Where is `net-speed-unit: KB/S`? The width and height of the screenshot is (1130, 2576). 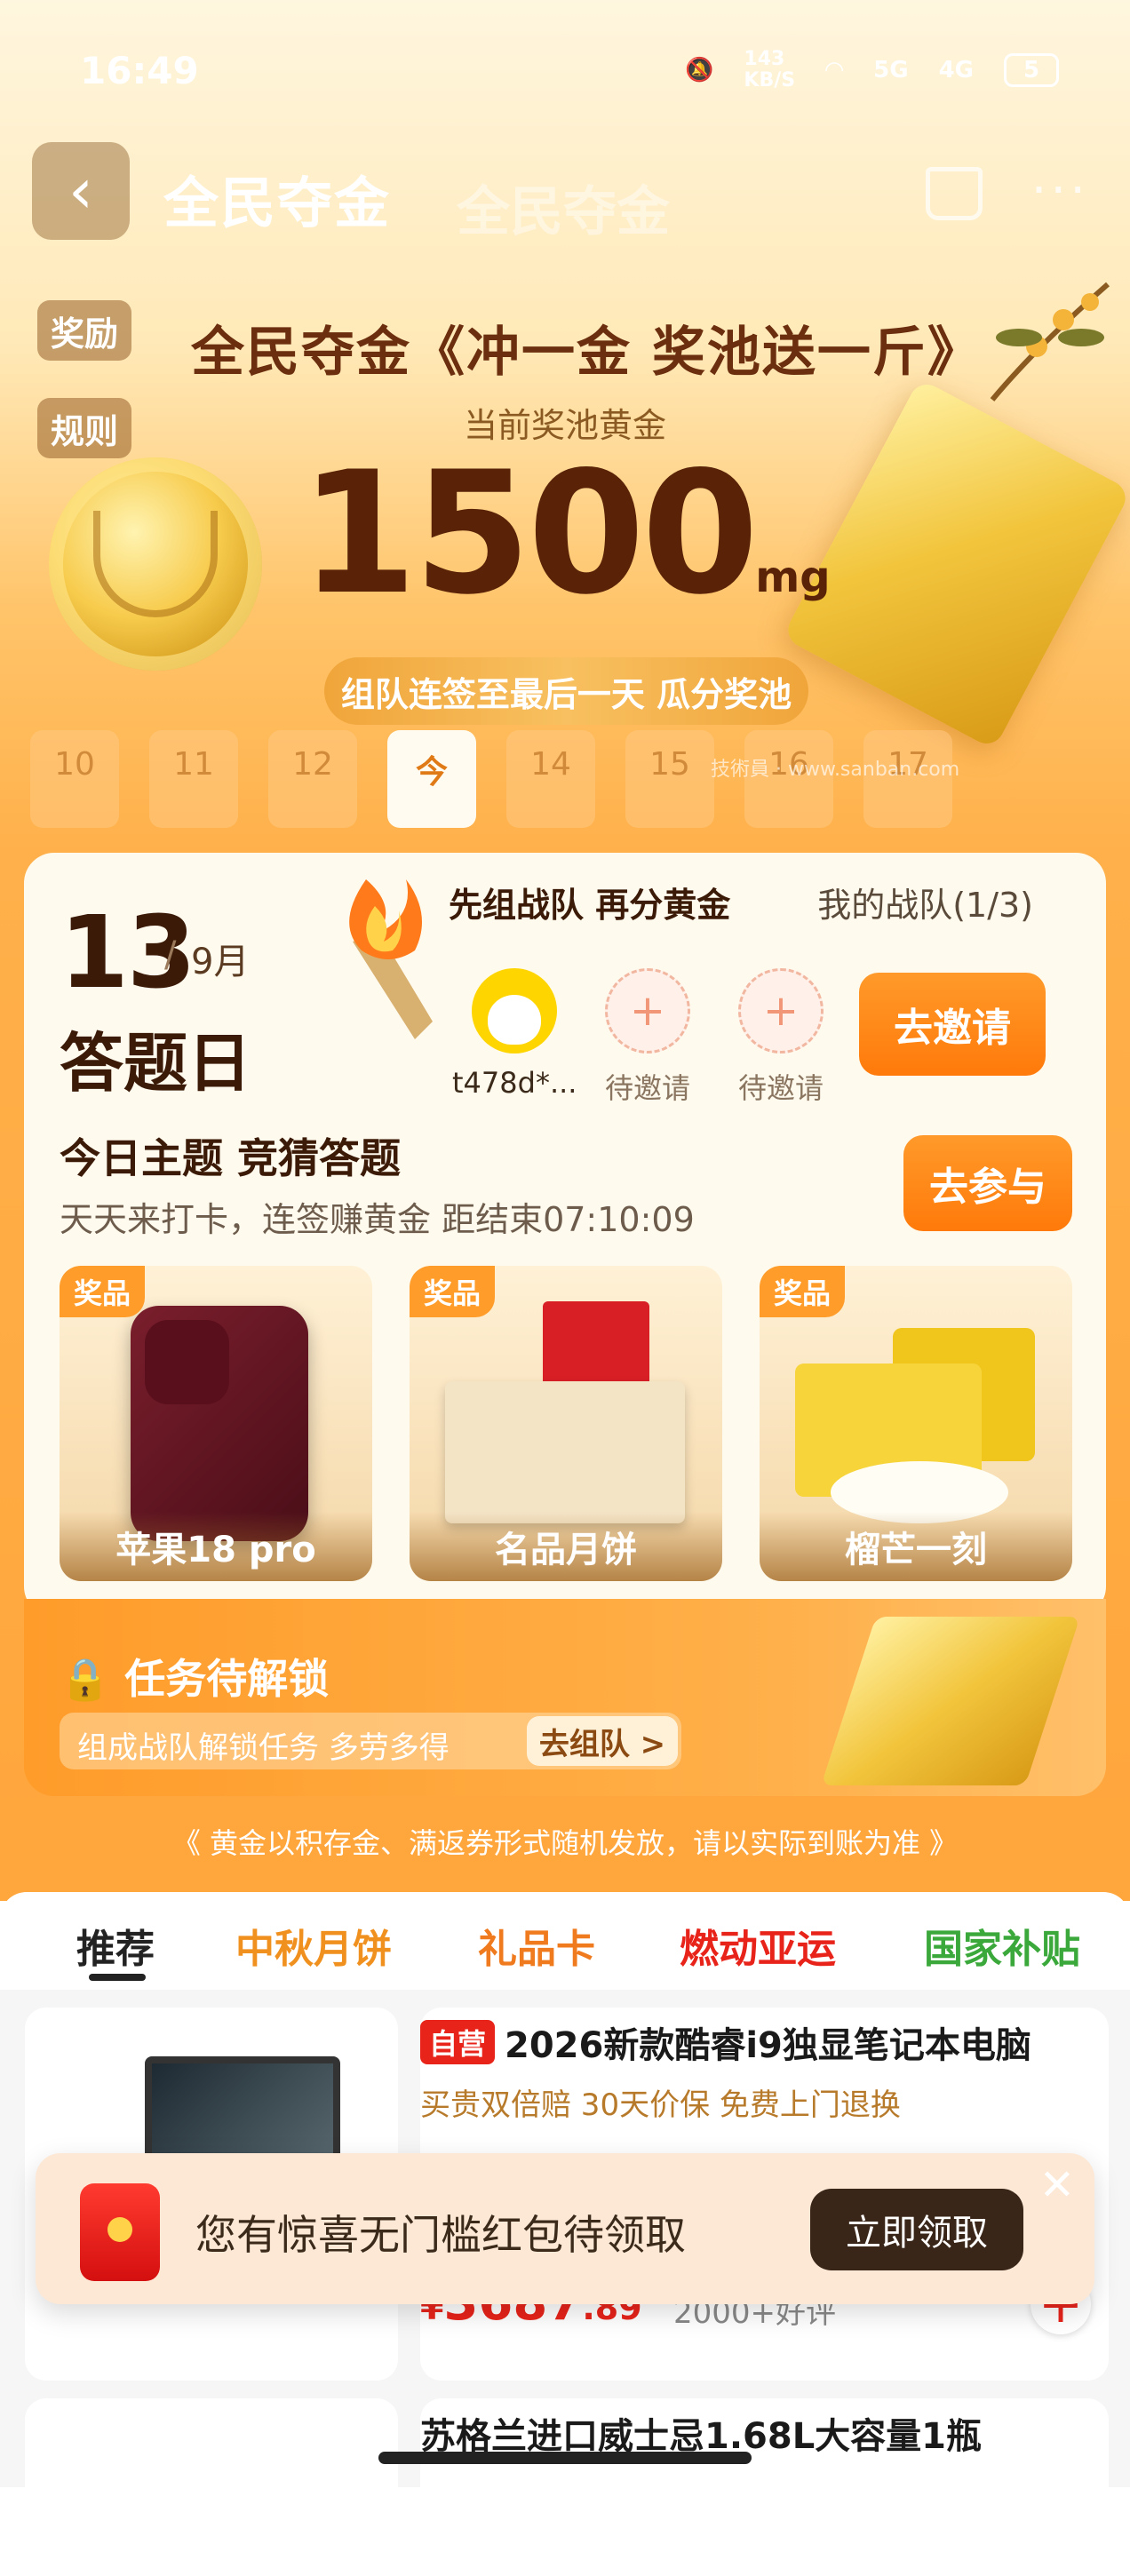
net-speed-unit: KB/S is located at coordinates (770, 80).